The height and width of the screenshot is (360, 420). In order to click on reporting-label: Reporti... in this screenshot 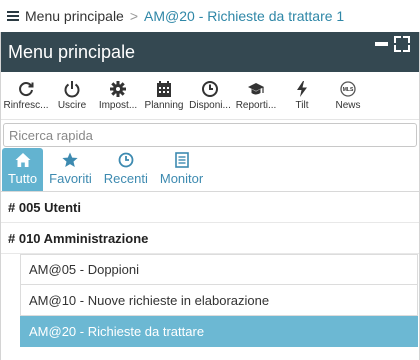, I will do `click(256, 105)`.